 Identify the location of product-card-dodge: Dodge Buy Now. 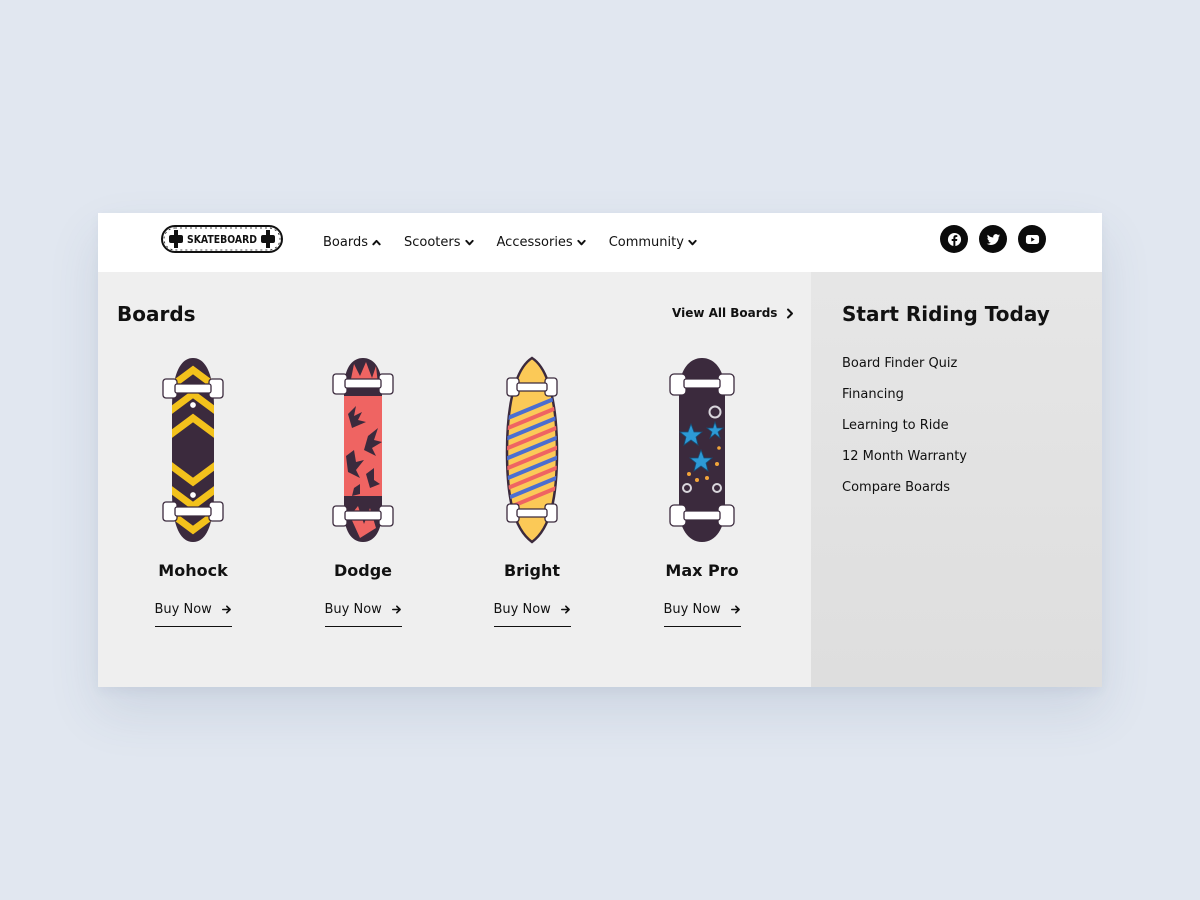
(363, 491).